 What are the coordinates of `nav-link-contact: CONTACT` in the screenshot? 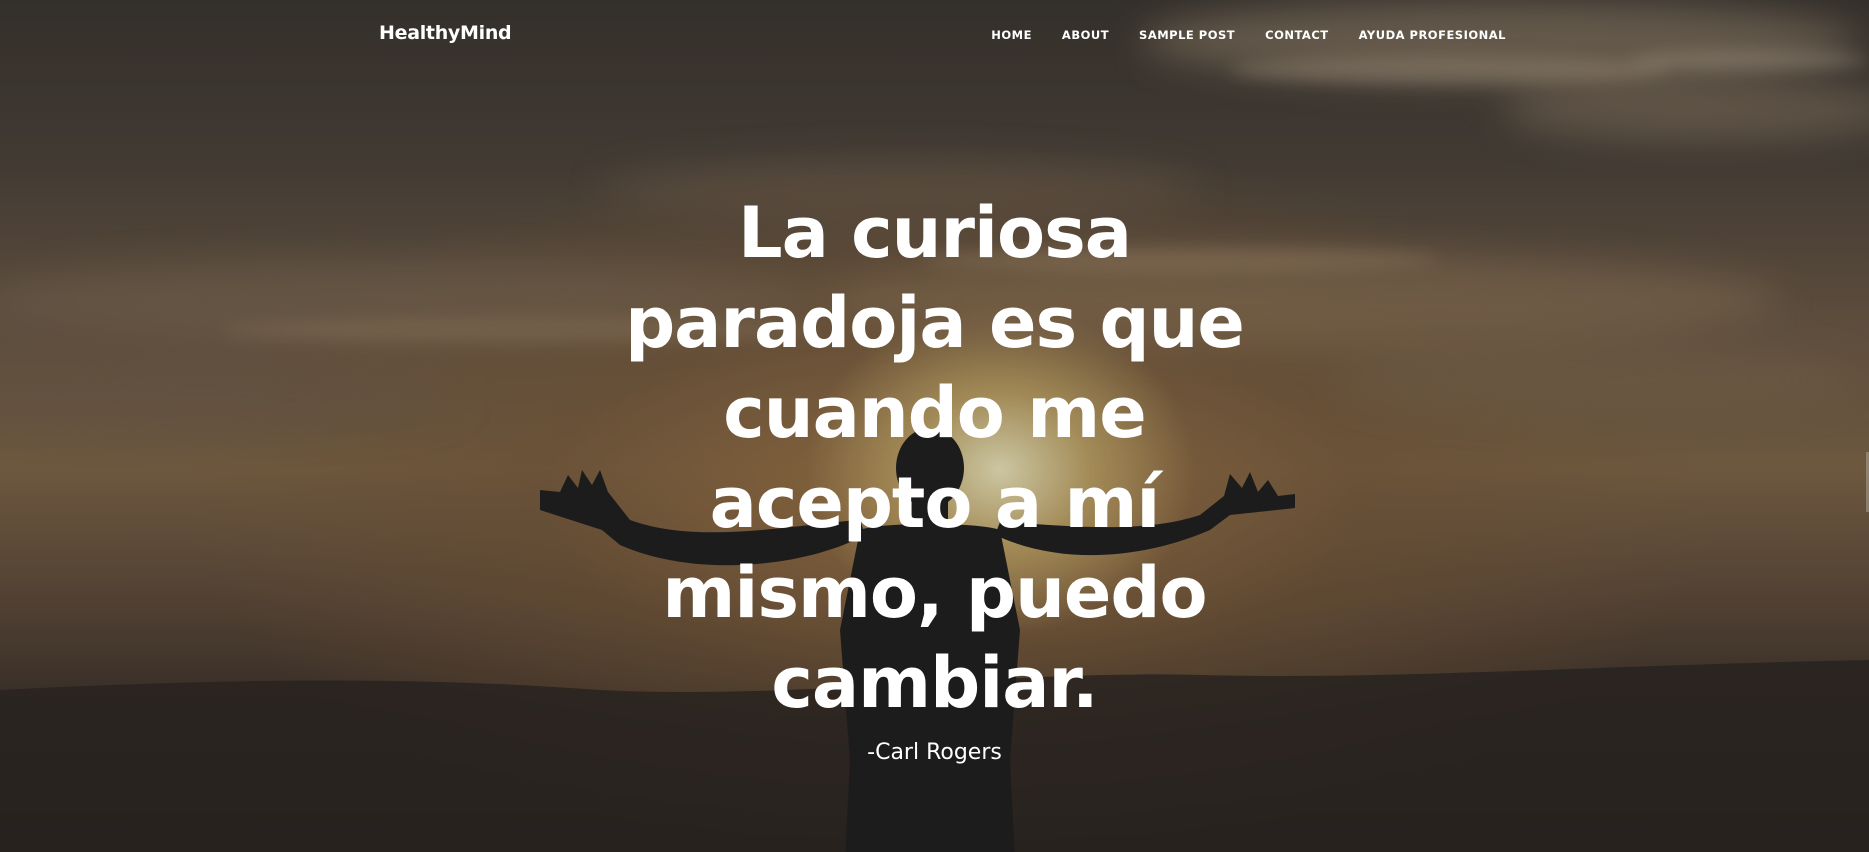 It's located at (1296, 35).